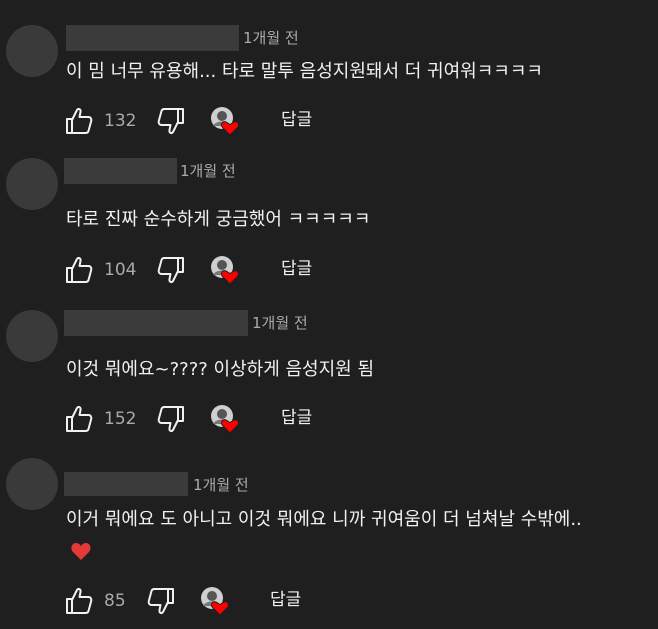 This screenshot has width=658, height=629. I want to click on comment-text: 타로 진짜 순수하게 궁금했어 ㅋㅋㅋㅋㅋ, so click(218, 219).